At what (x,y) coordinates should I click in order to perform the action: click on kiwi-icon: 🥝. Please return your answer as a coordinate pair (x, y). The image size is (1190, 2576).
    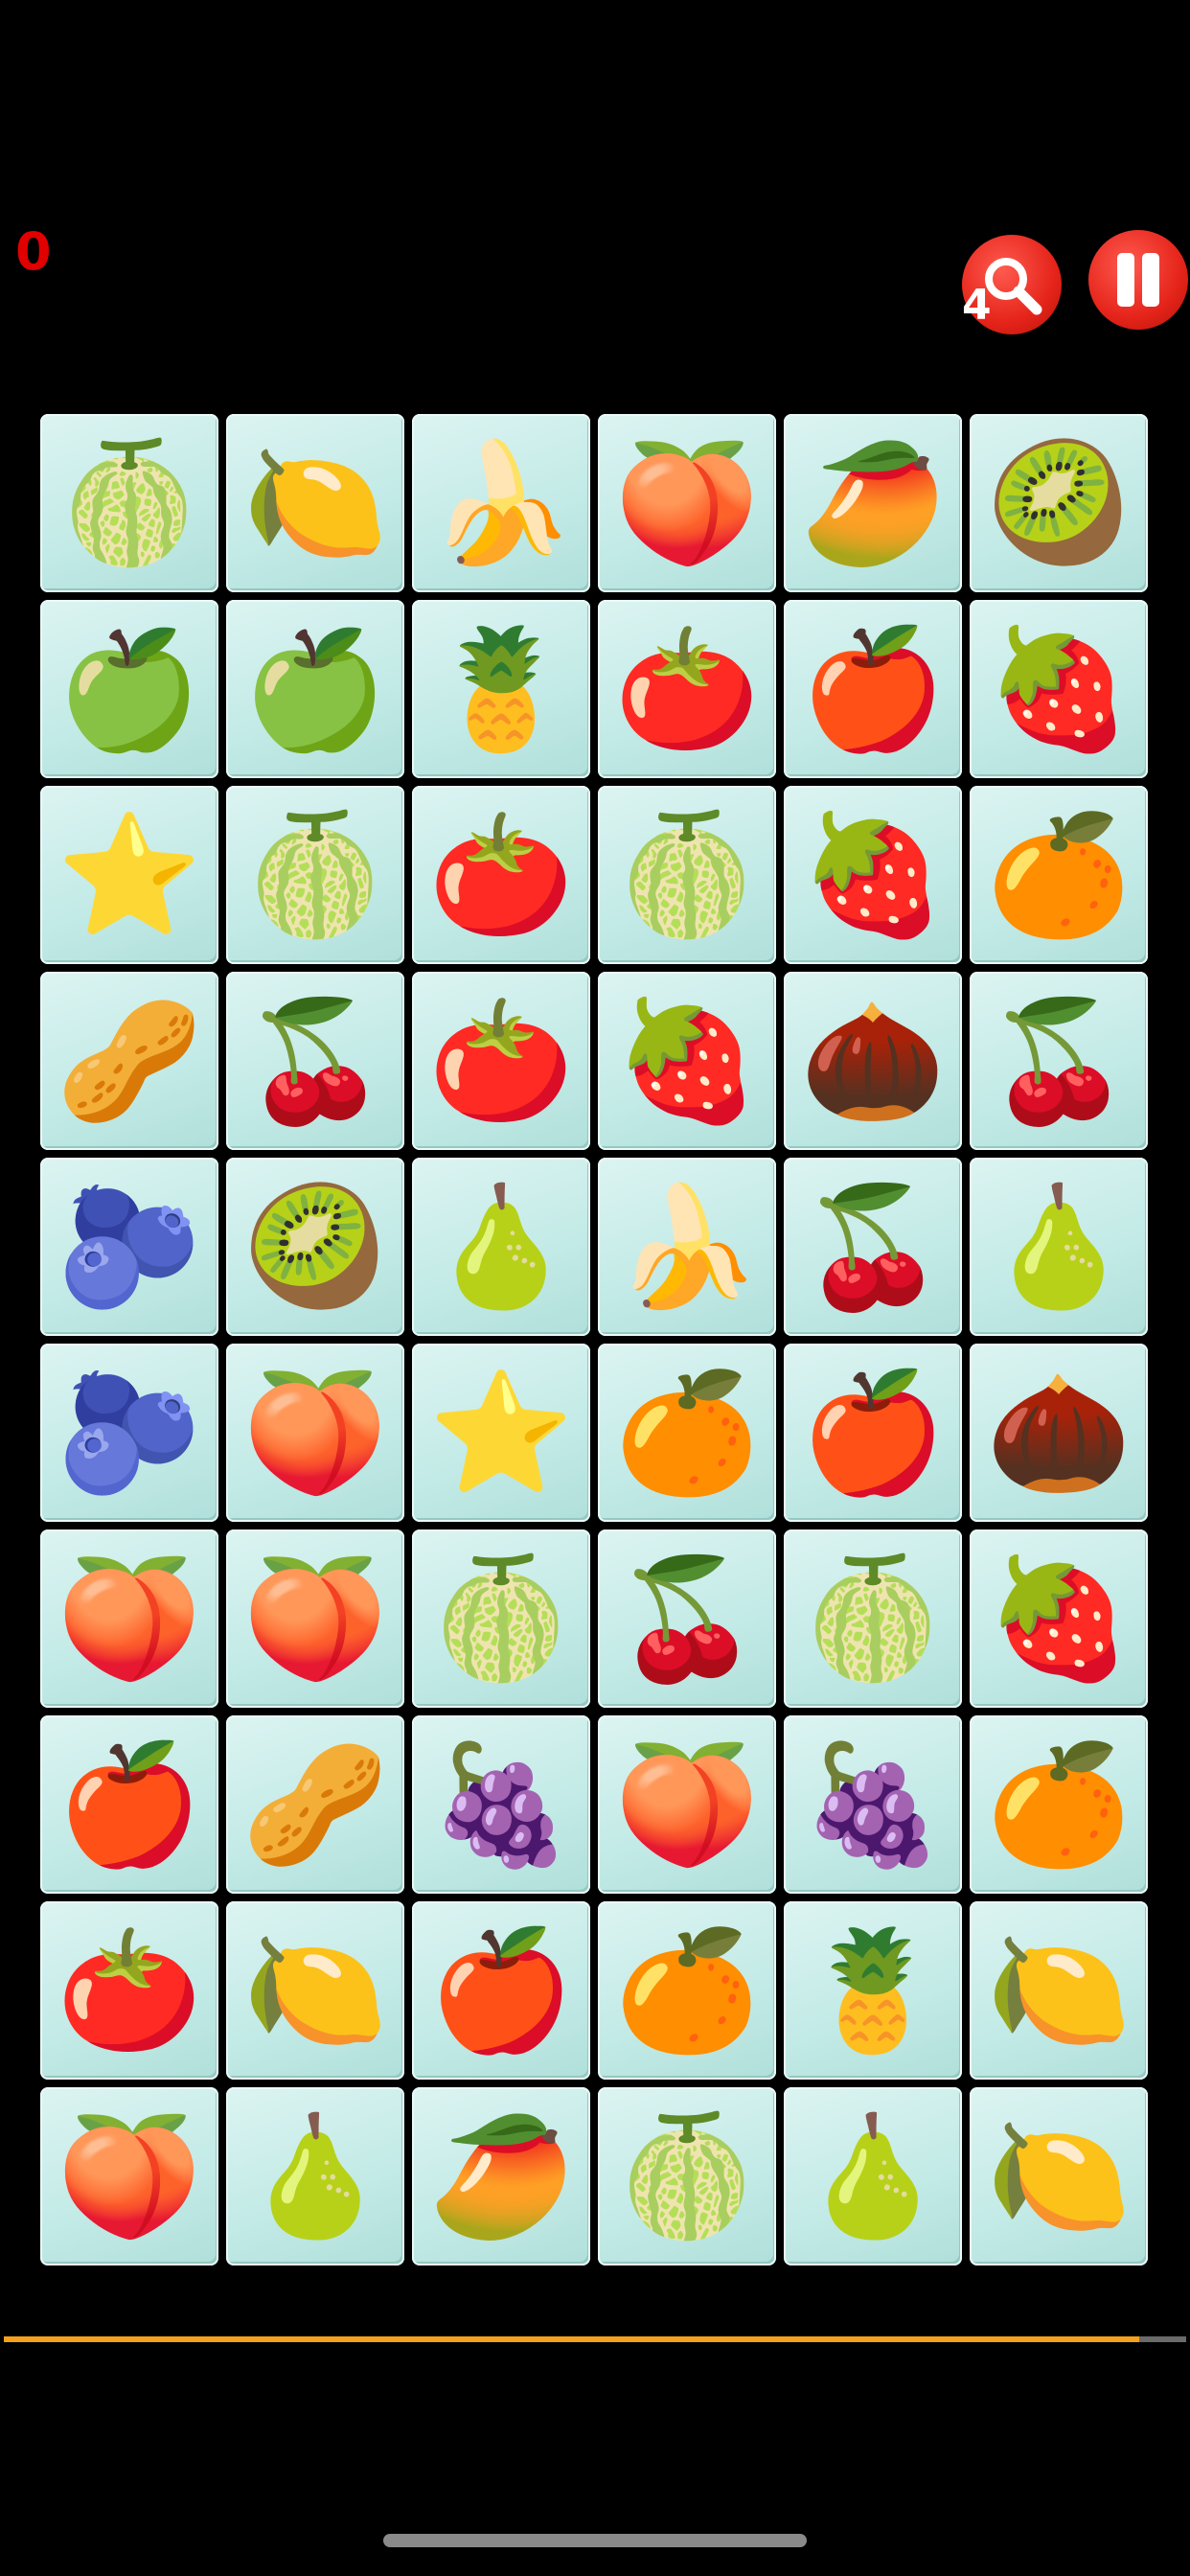
    Looking at the image, I should click on (1059, 503).